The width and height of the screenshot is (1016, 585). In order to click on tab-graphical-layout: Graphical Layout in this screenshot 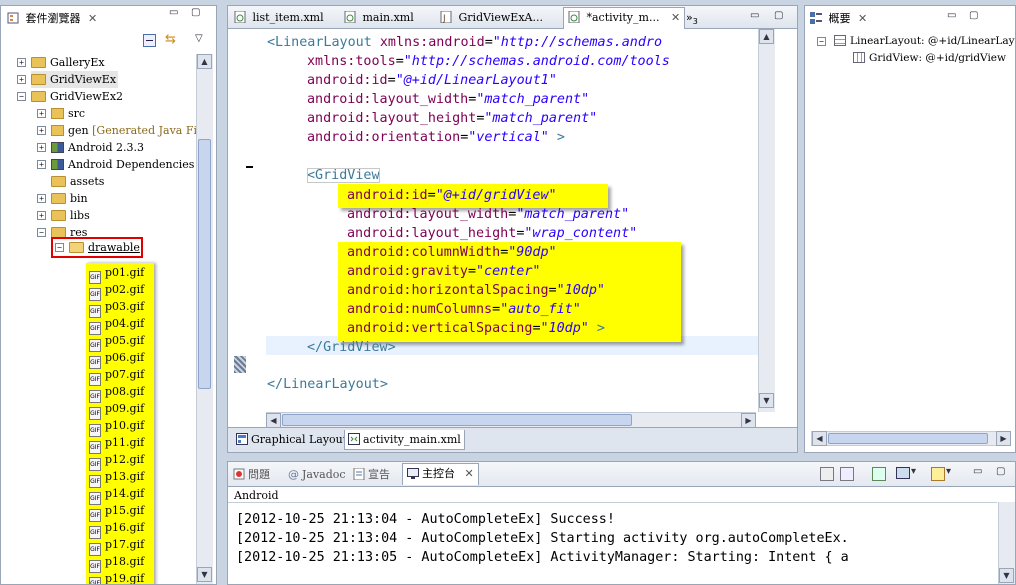, I will do `click(291, 440)`.